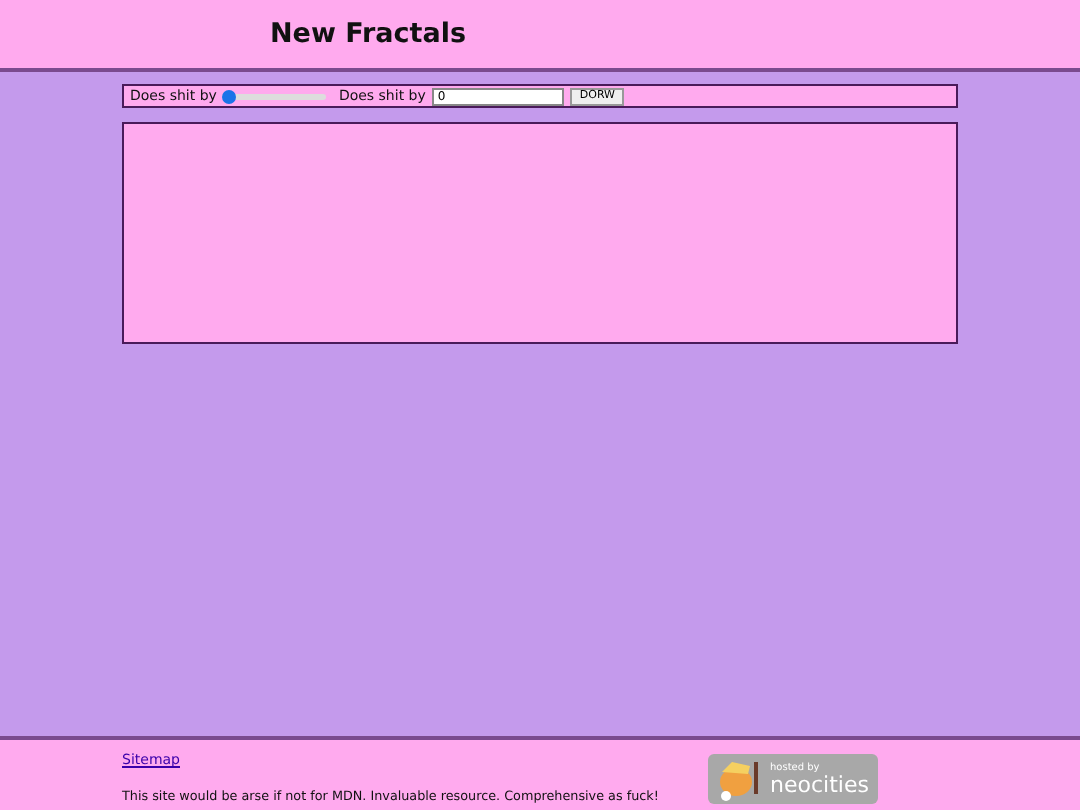 The height and width of the screenshot is (810, 1080). What do you see at coordinates (229, 96) in the screenshot?
I see `slider-thumb` at bounding box center [229, 96].